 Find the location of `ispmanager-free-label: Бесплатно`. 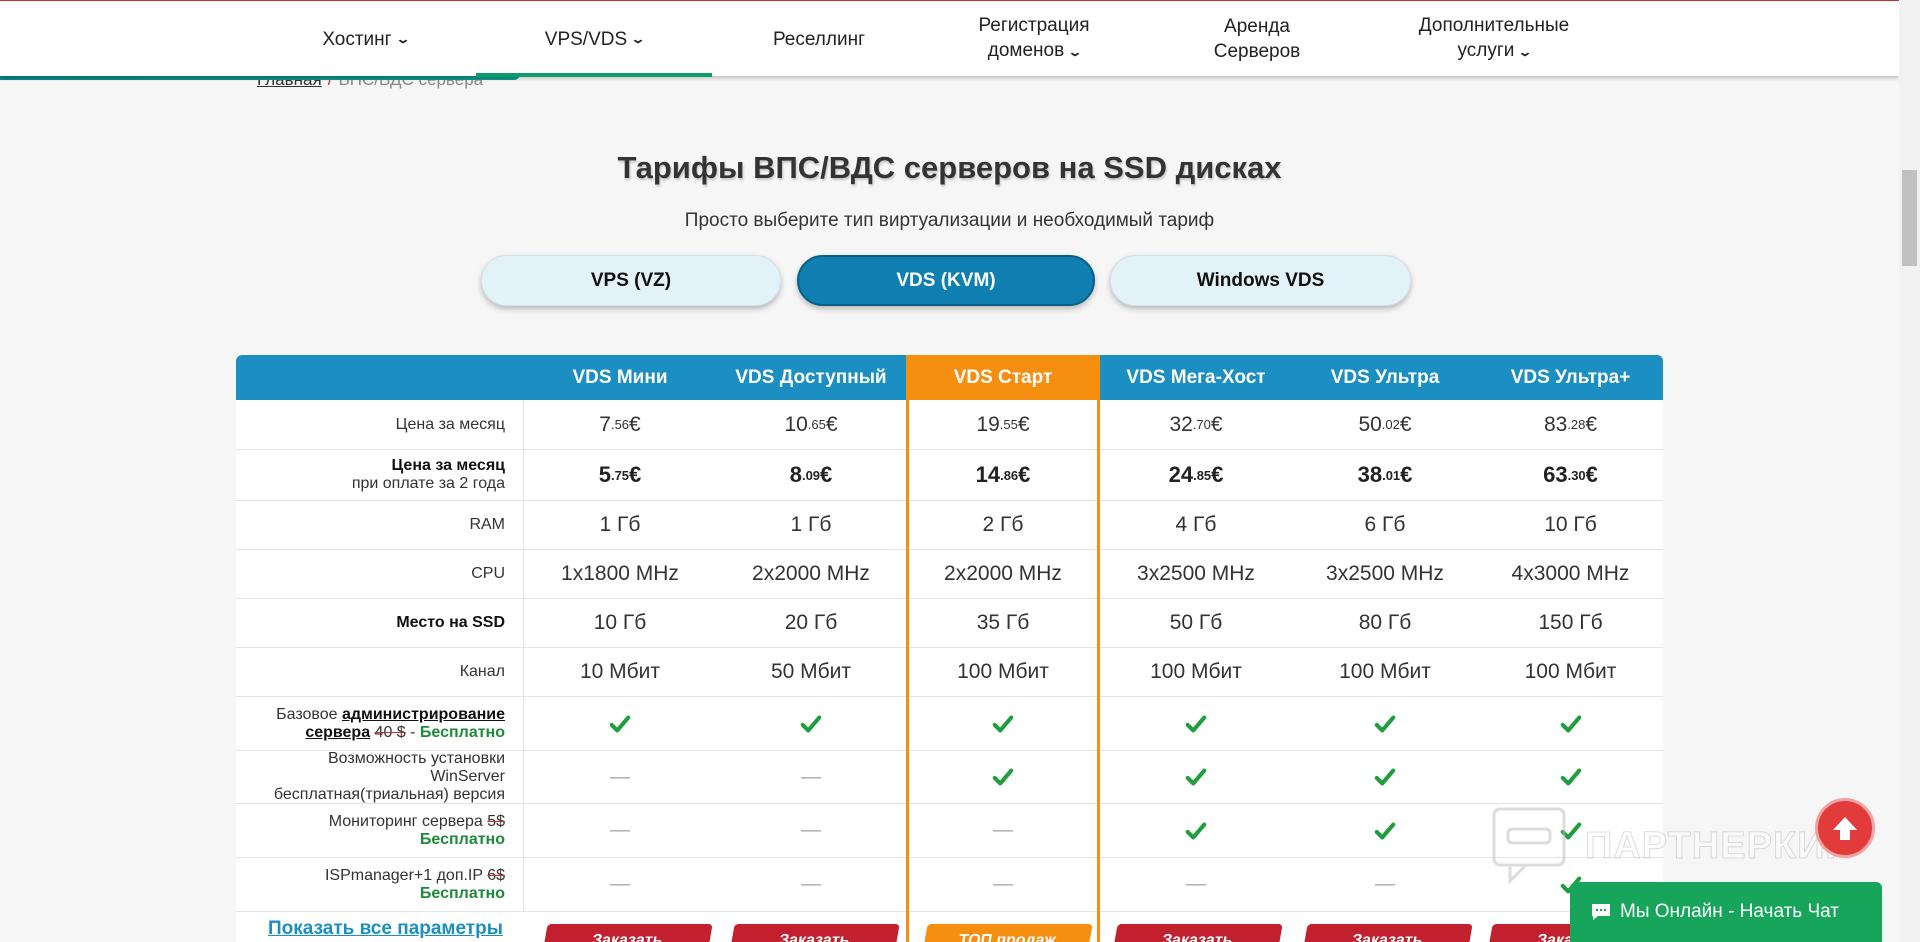

ispmanager-free-label: Бесплатно is located at coordinates (462, 893).